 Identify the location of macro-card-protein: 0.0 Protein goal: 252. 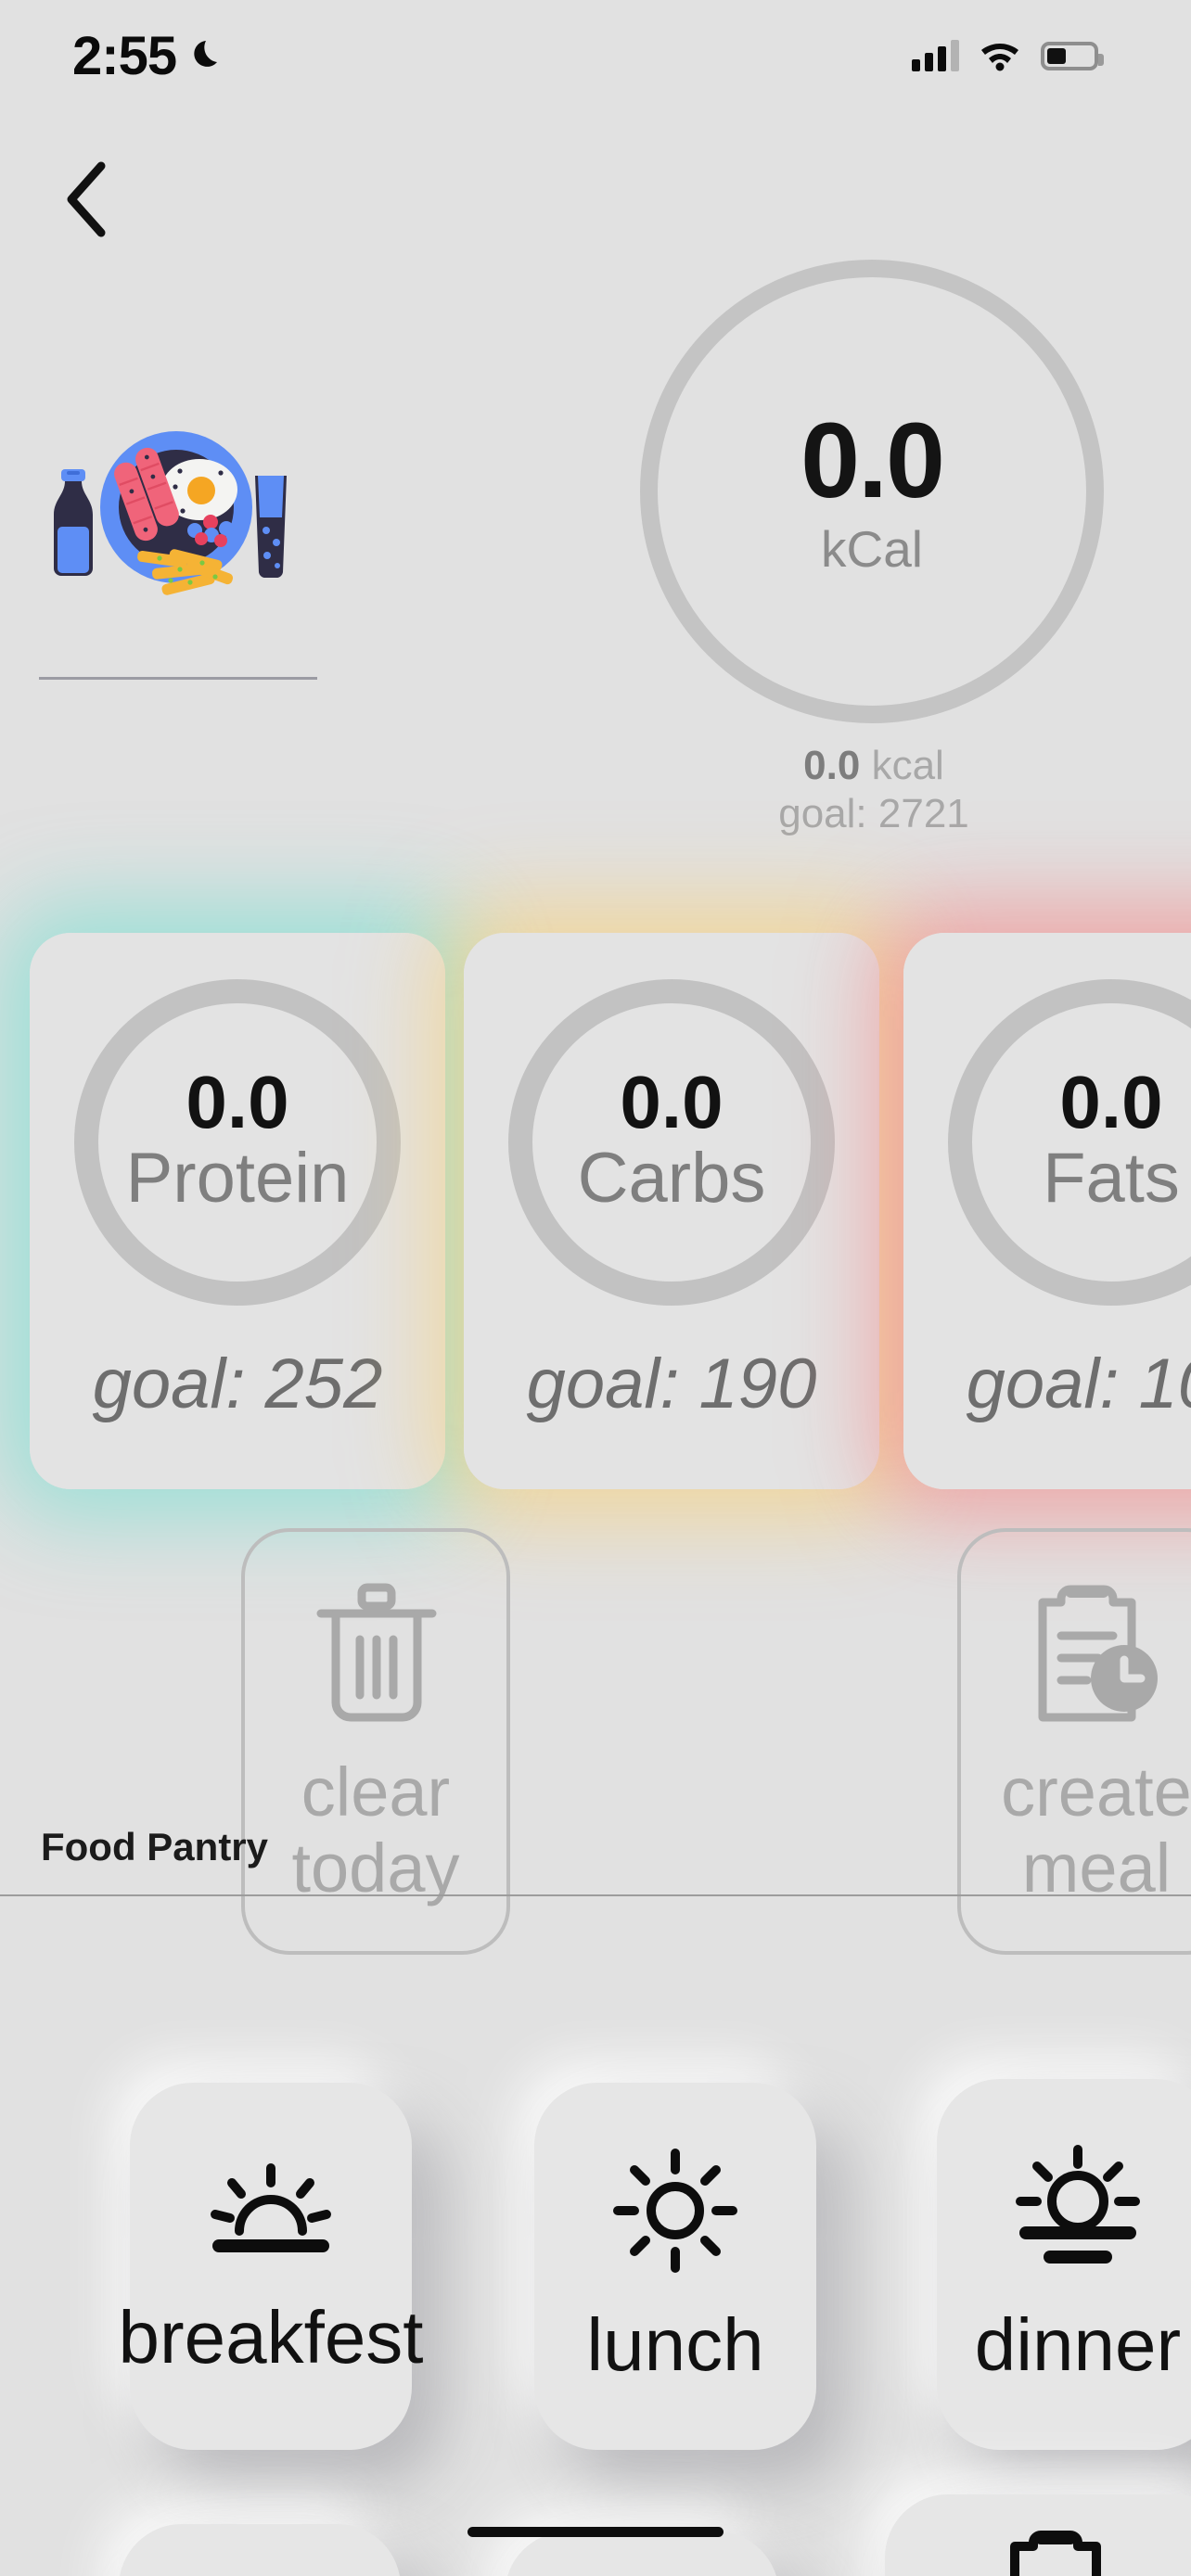
(237, 1211).